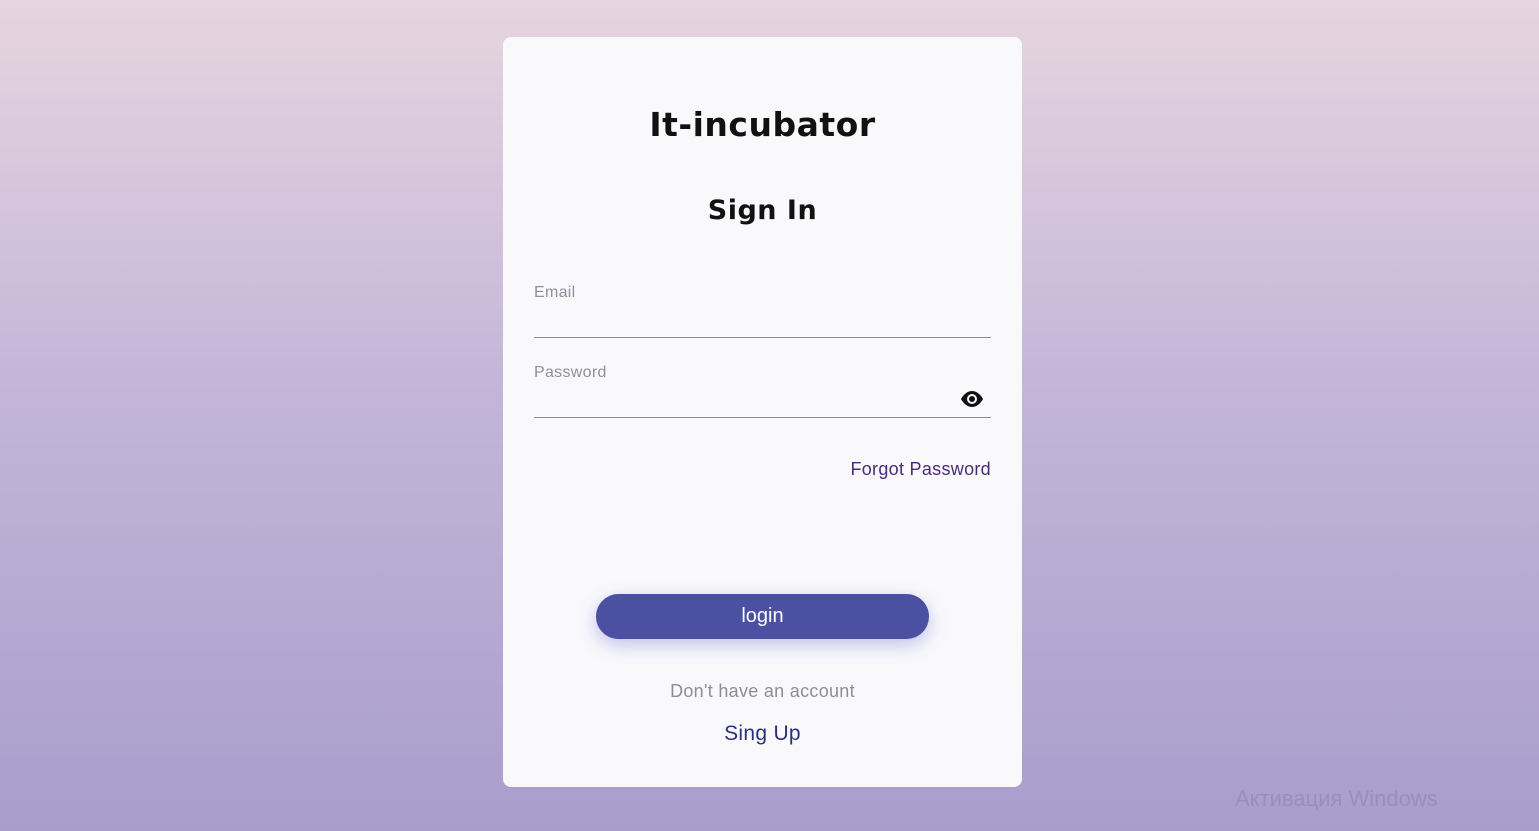 This screenshot has width=1539, height=831. What do you see at coordinates (762, 691) in the screenshot?
I see `no-account-text: Don't have an account` at bounding box center [762, 691].